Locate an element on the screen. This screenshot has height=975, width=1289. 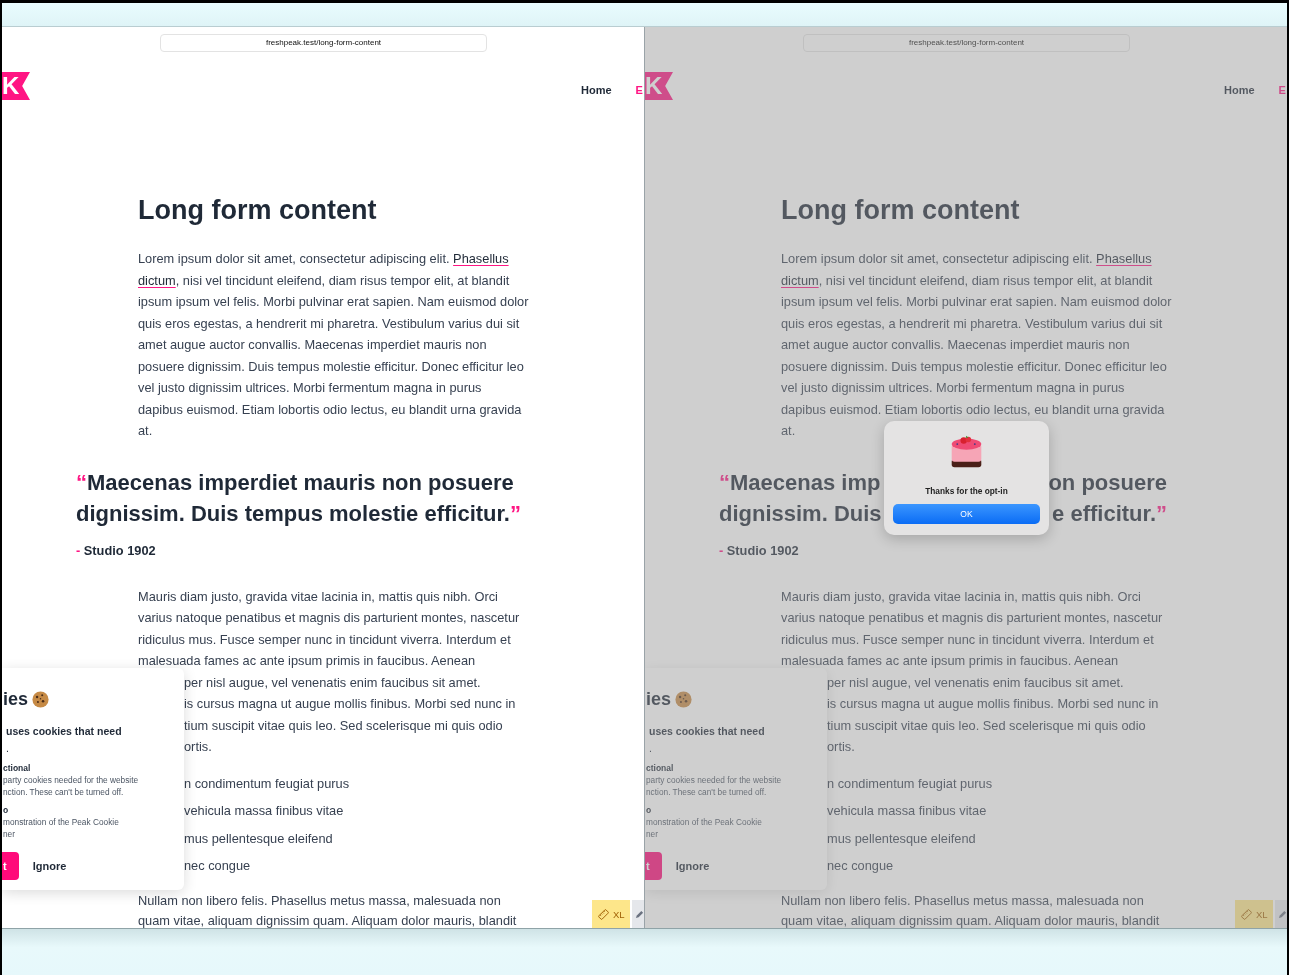
pencil-icon is located at coordinates (1282, 914).